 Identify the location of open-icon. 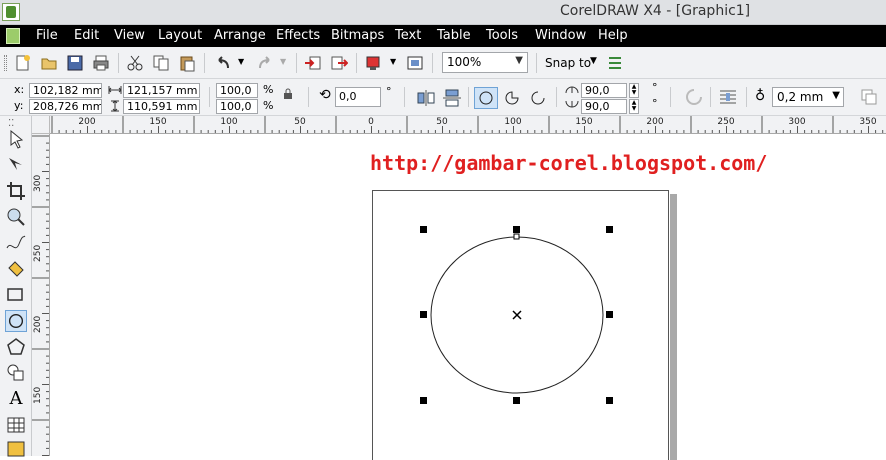
(49, 63).